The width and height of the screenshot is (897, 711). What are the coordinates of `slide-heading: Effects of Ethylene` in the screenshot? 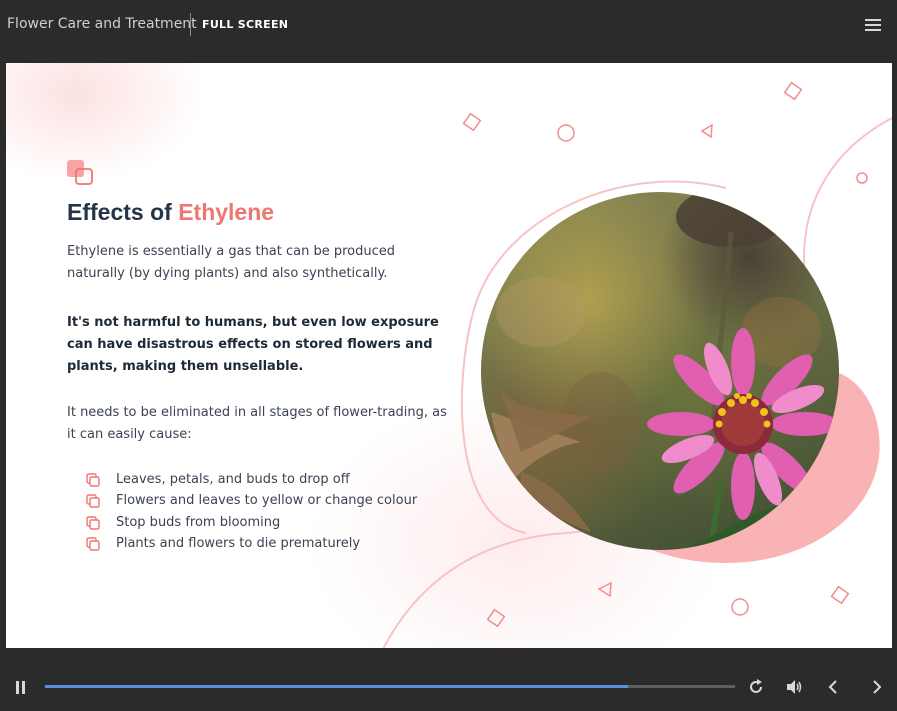 It's located at (170, 212).